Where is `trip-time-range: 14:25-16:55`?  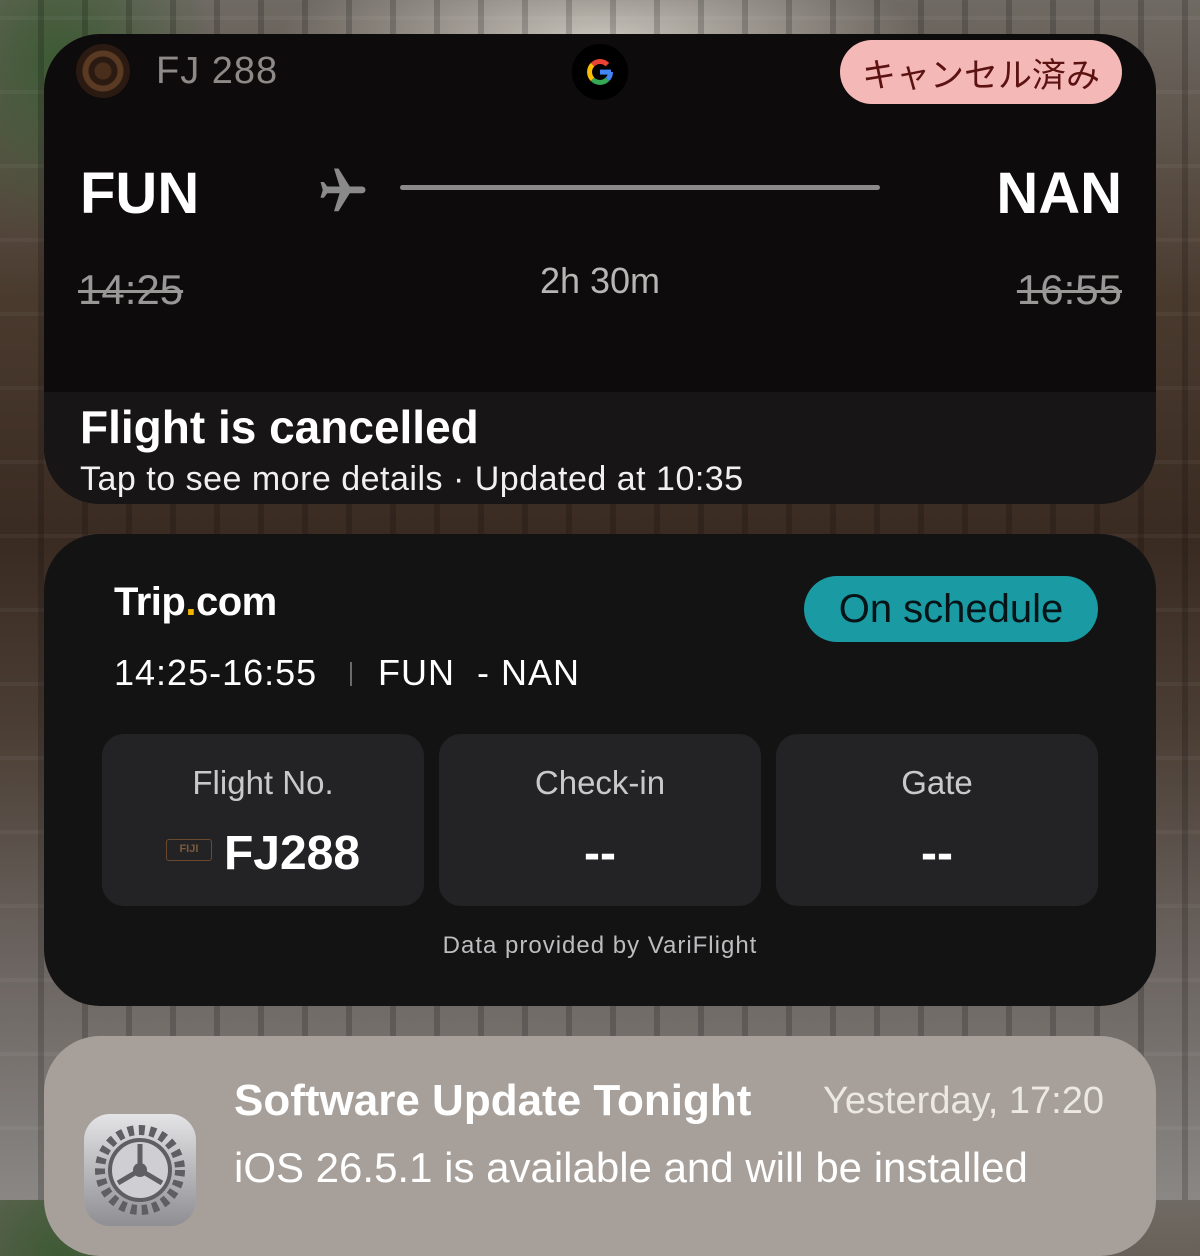
trip-time-range: 14:25-16:55 is located at coordinates (216, 672).